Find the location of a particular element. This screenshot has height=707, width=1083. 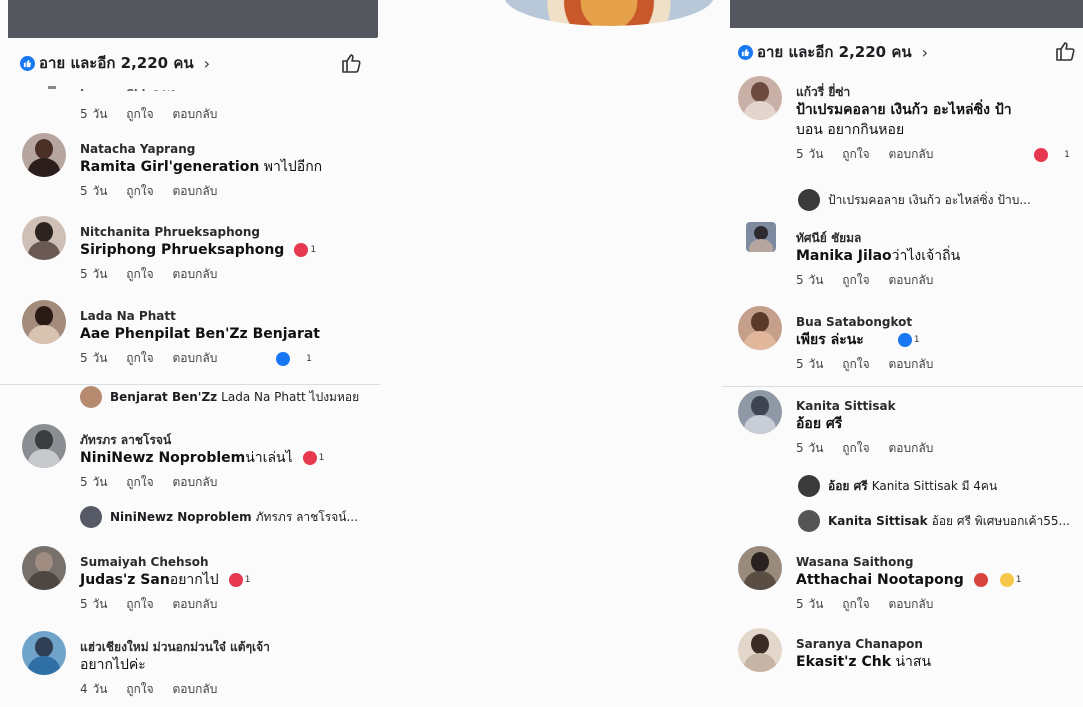

reply-author: อ้อย ศรี is located at coordinates (848, 486).